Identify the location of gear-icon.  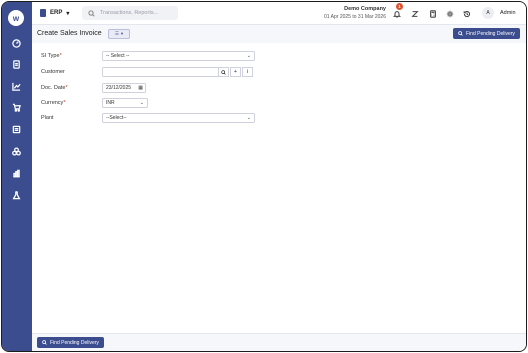
(449, 13).